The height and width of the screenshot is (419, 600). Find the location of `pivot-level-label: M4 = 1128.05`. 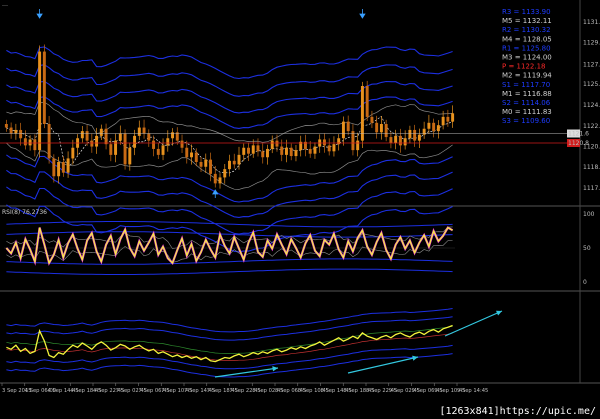

pivot-level-label: M4 = 1128.05 is located at coordinates (527, 39).